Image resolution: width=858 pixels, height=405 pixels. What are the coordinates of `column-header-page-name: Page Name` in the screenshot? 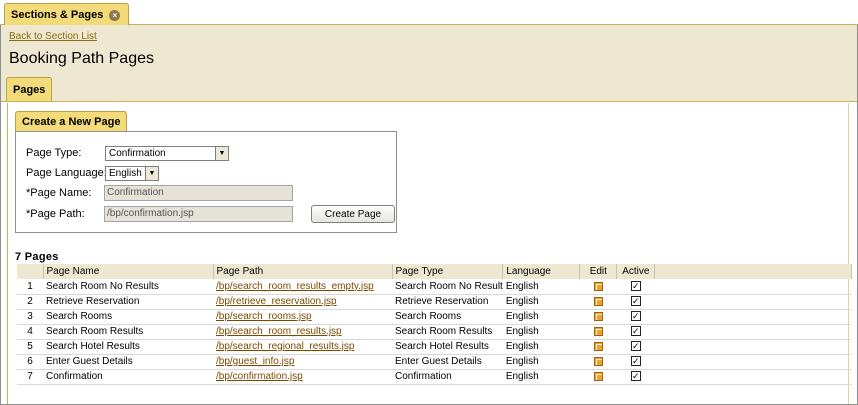 It's located at (128, 271).